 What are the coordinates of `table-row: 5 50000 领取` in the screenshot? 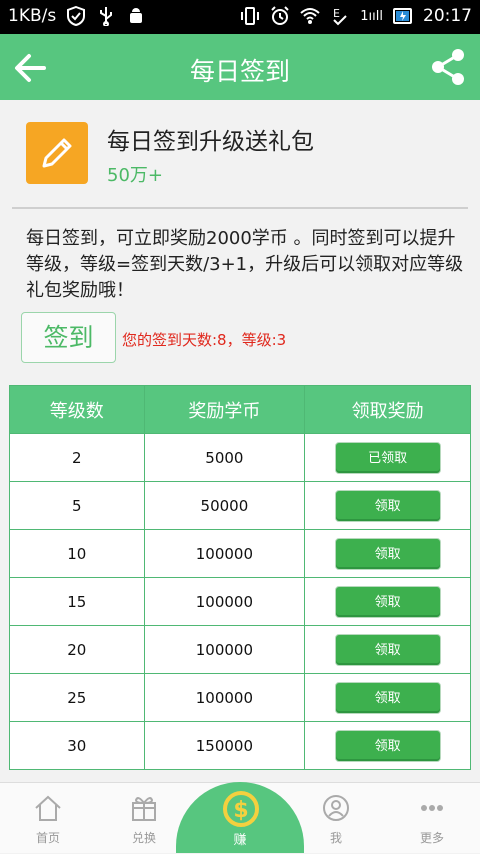 It's located at (240, 505).